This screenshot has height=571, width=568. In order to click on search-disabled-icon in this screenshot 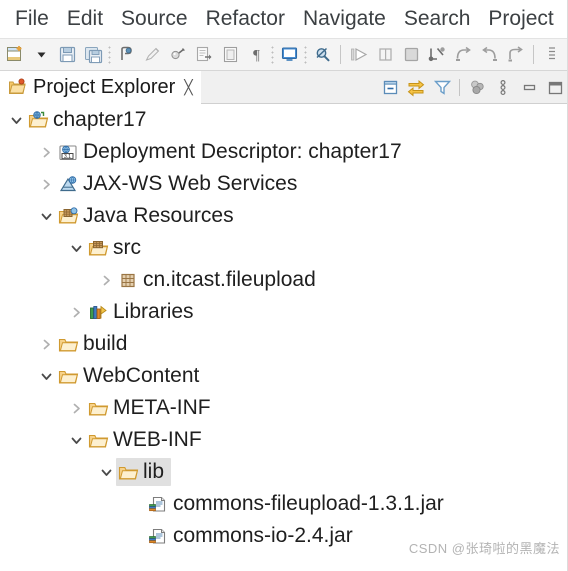, I will do `click(322, 54)`.